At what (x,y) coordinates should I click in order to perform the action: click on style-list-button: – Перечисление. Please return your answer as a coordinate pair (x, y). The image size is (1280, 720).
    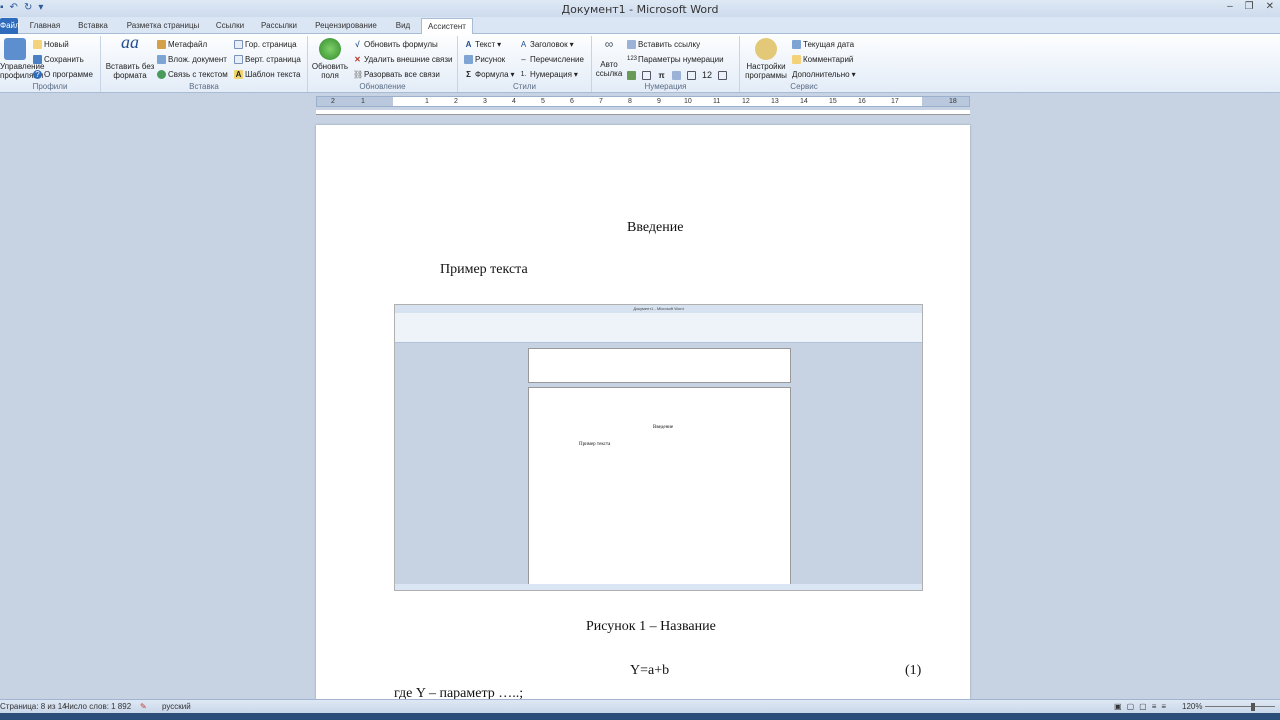
    Looking at the image, I should click on (551, 59).